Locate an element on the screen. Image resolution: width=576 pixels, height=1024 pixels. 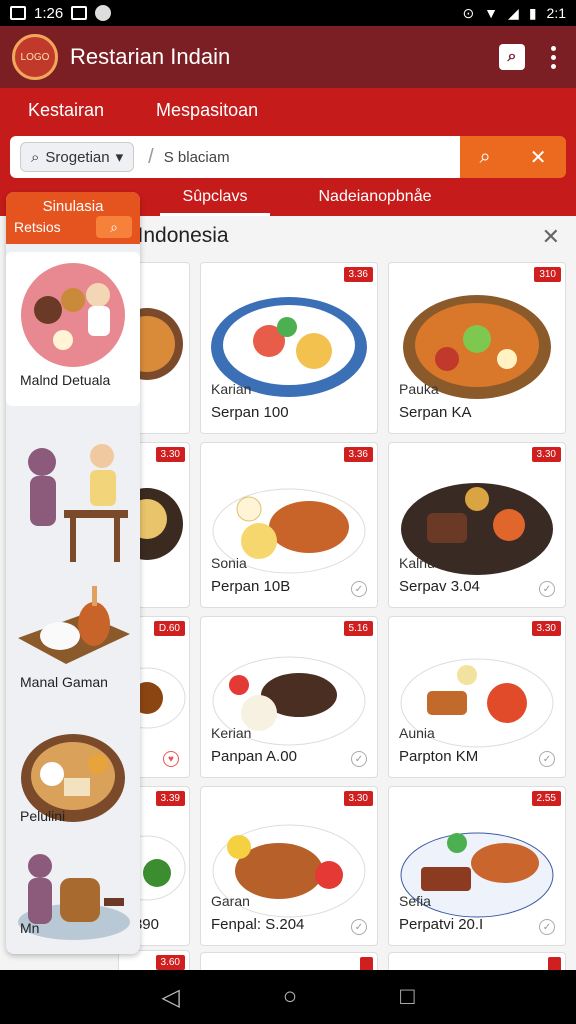
status-time: 1:26 is located at coordinates (49, 13).